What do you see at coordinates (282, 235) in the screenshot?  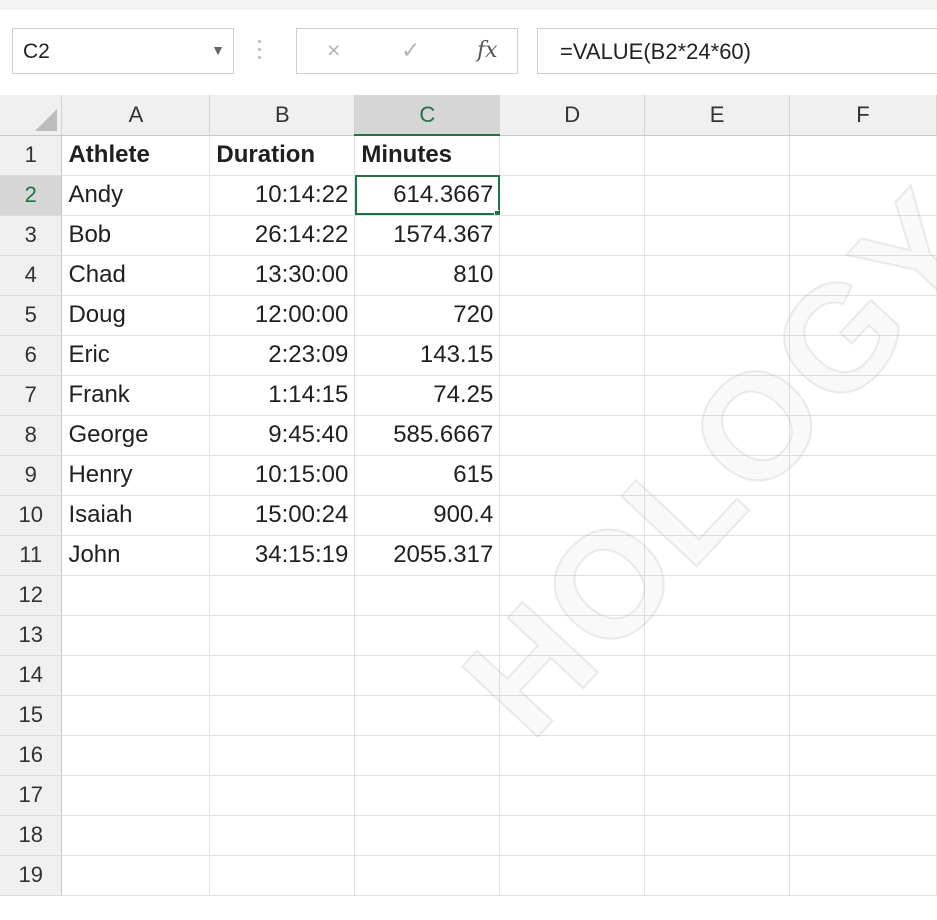 I see `cell-b: 26:14:22` at bounding box center [282, 235].